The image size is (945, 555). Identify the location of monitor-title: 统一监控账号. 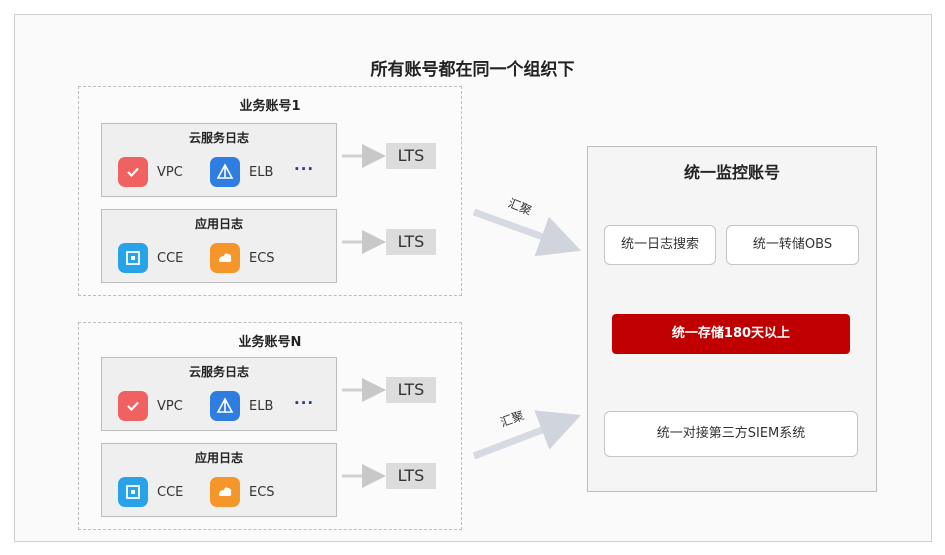
(731, 172).